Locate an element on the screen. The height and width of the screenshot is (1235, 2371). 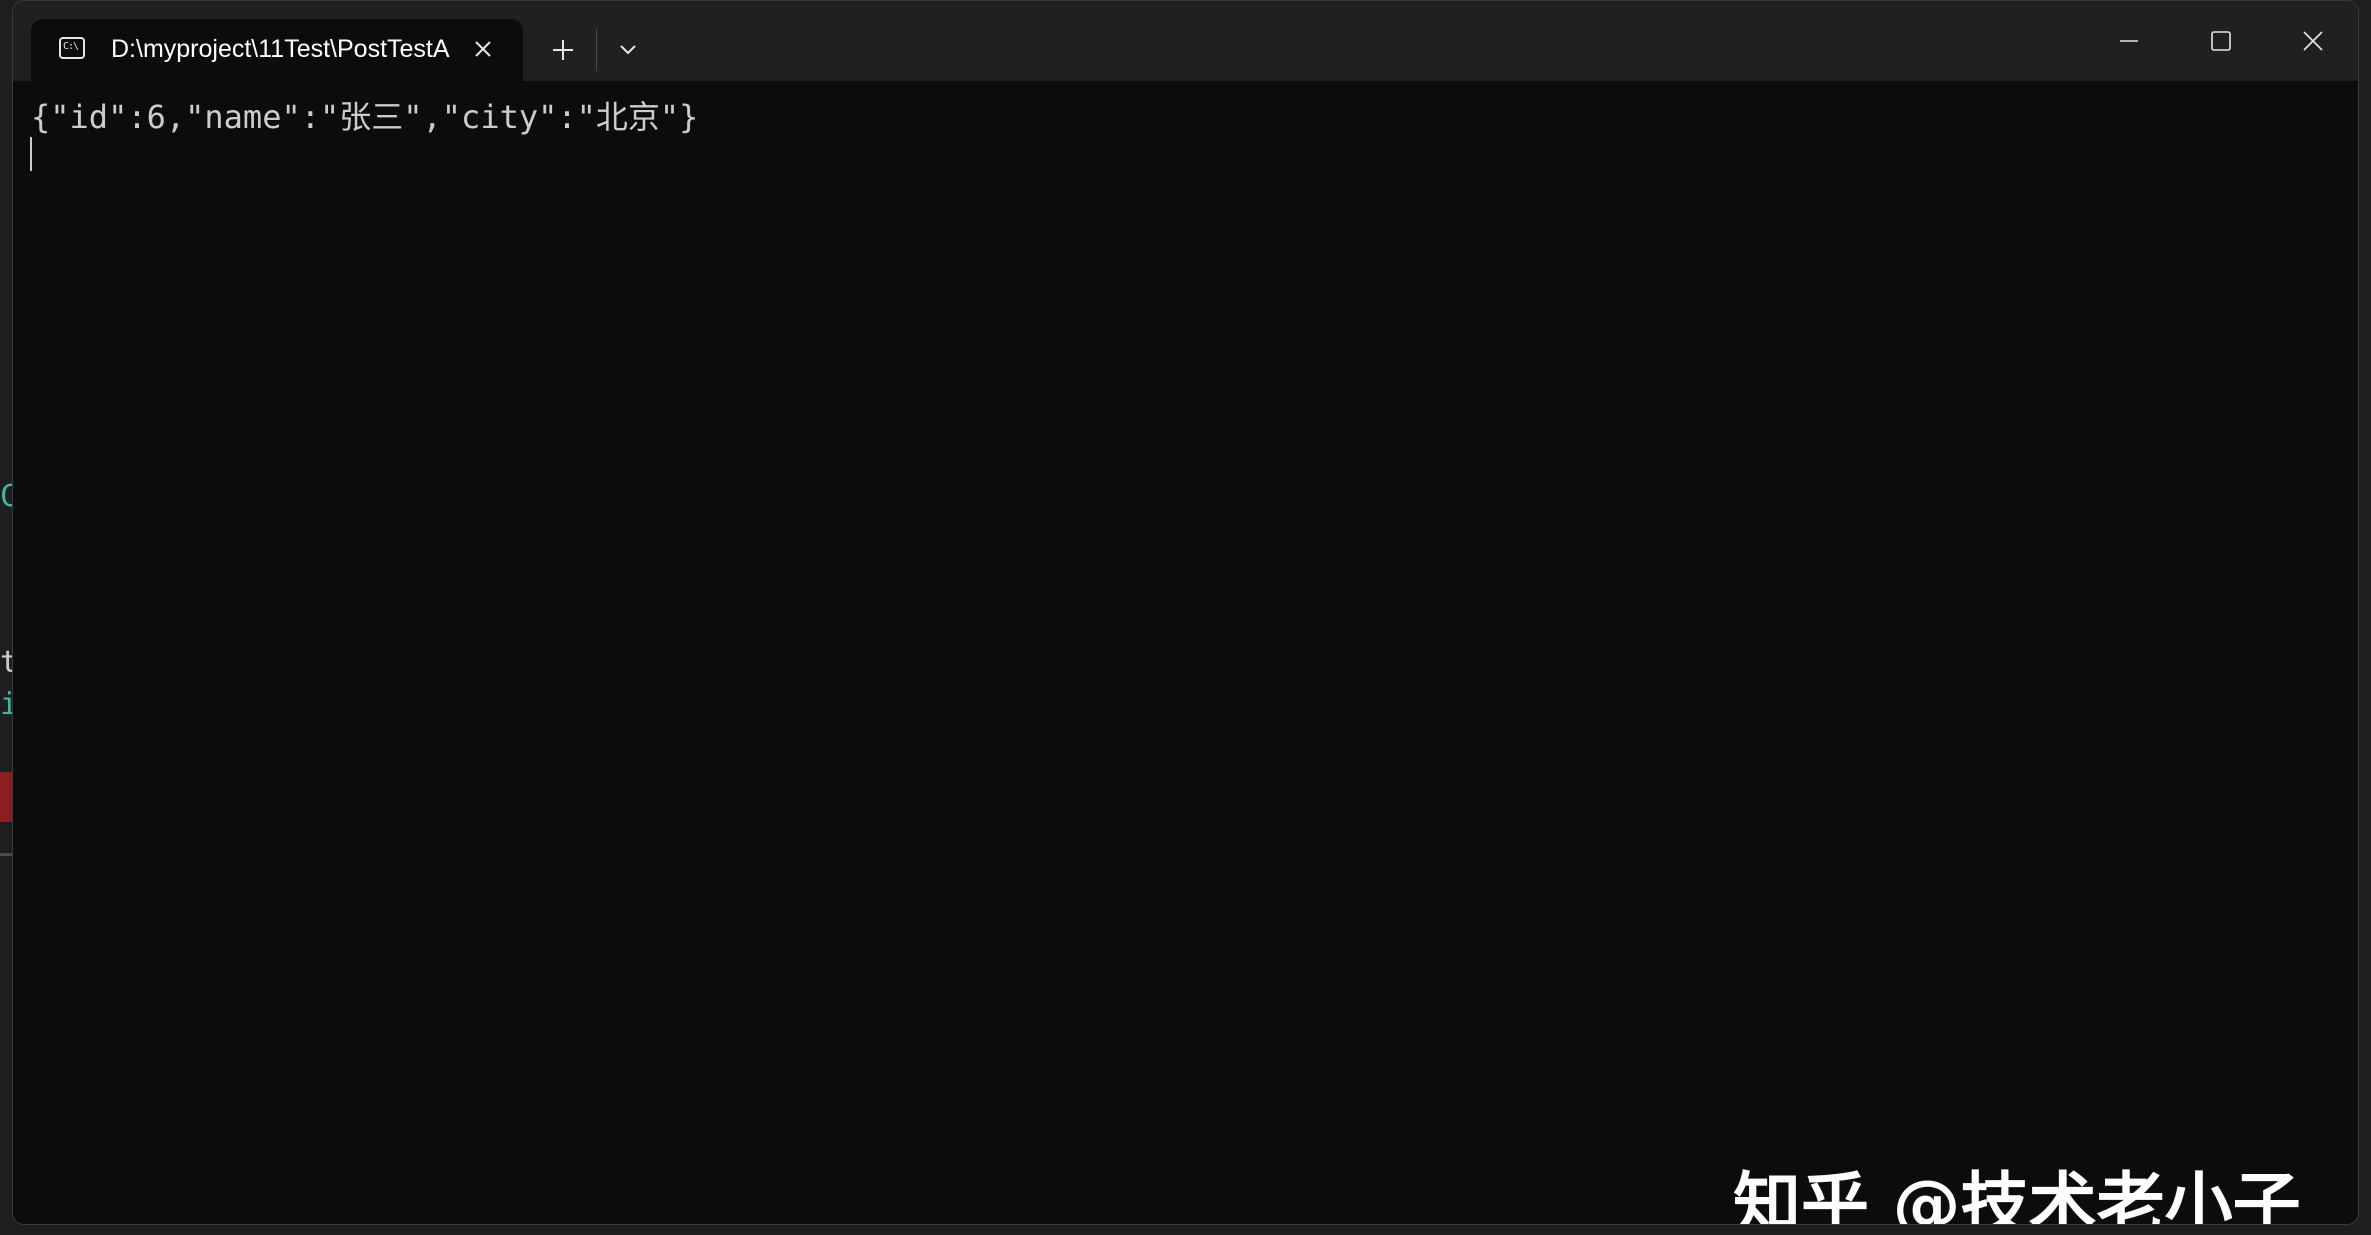
tab-dropdown-button is located at coordinates (628, 50).